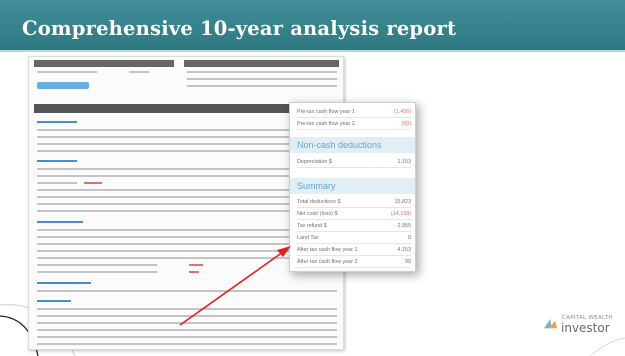 The width and height of the screenshot is (625, 356). What do you see at coordinates (403, 202) in the screenshot?
I see `row-value: 15,823` at bounding box center [403, 202].